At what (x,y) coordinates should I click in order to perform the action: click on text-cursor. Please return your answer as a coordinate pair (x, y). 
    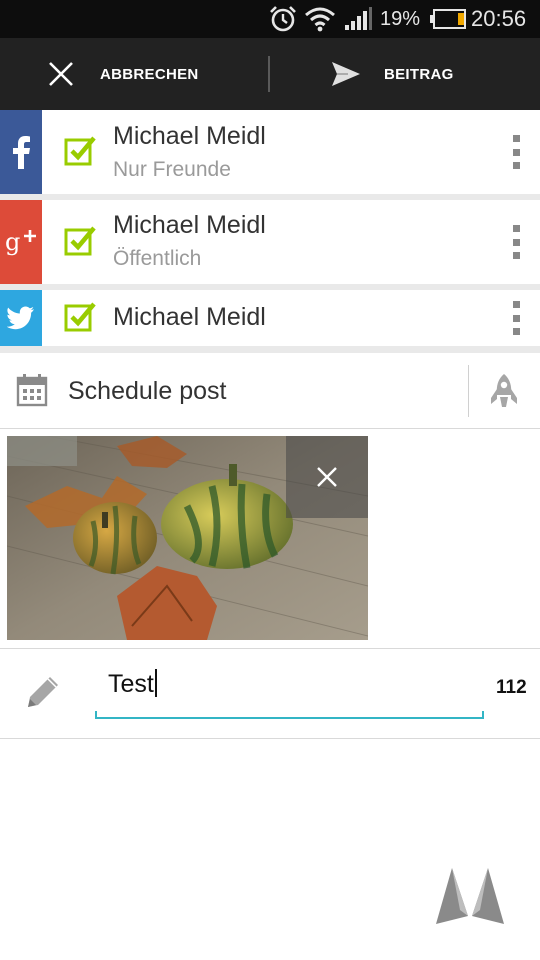
    Looking at the image, I should click on (155, 683).